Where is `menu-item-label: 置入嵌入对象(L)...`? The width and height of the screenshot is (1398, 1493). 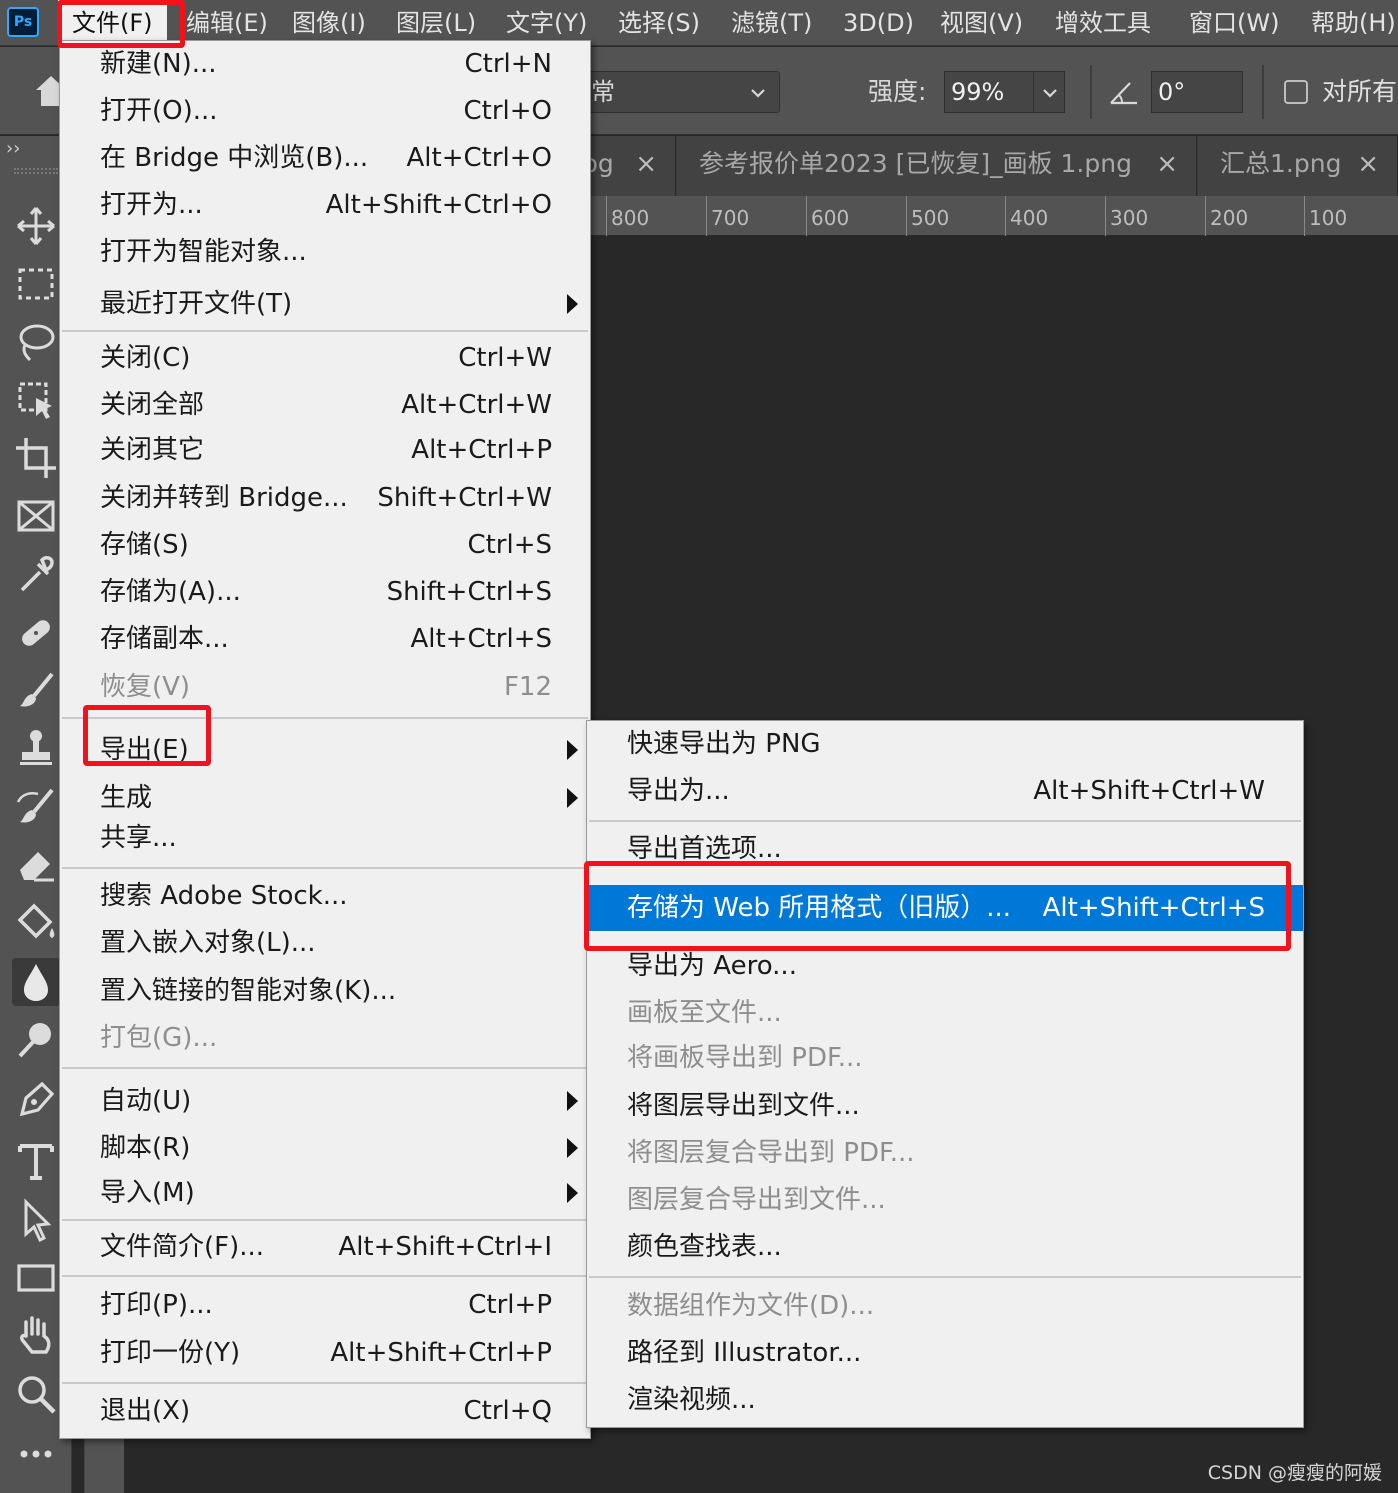 menu-item-label: 置入嵌入对象(L)... is located at coordinates (208, 943).